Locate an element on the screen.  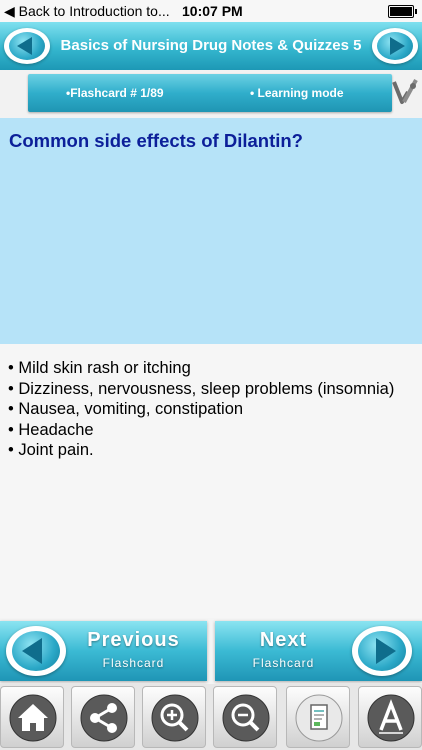
document-button is located at coordinates (318, 717).